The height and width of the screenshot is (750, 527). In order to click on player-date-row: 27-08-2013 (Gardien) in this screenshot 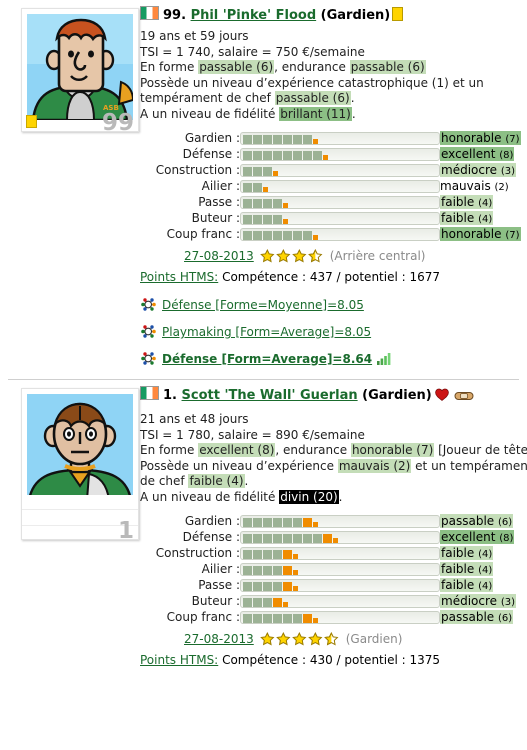, I will do `click(333, 641)`.